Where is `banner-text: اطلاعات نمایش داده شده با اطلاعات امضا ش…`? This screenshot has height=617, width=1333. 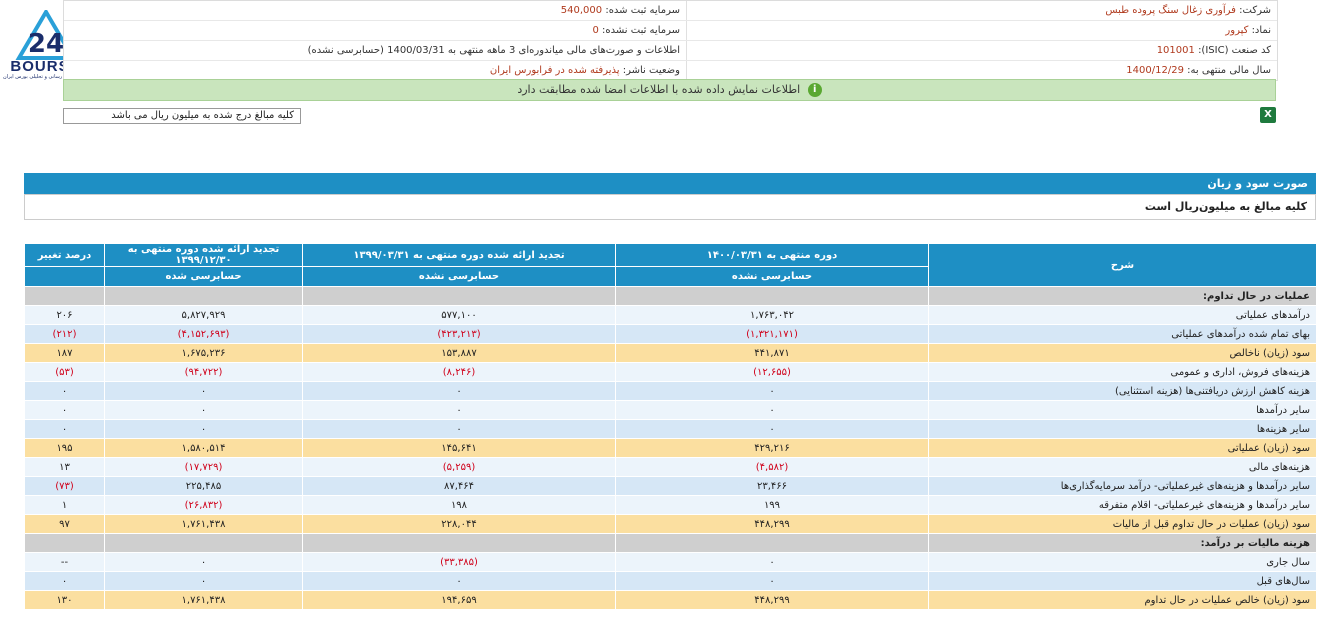
banner-text: اطلاعات نمایش داده شده با اطلاعات امضا ش… is located at coordinates (659, 89).